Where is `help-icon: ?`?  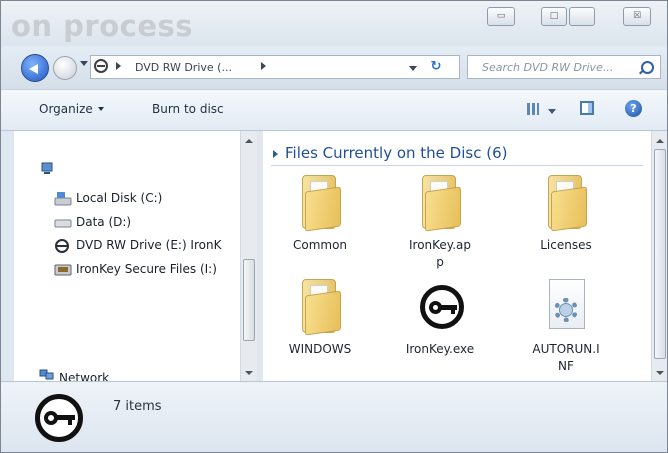
help-icon: ? is located at coordinates (633, 108).